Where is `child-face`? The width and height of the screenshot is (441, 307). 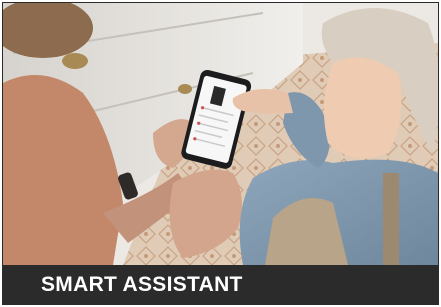
child-face is located at coordinates (363, 108).